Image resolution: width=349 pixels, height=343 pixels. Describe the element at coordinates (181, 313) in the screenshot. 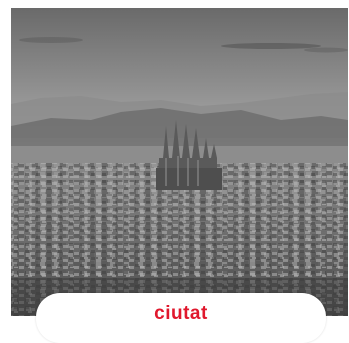

I see `caption-label: ciutat` at that location.